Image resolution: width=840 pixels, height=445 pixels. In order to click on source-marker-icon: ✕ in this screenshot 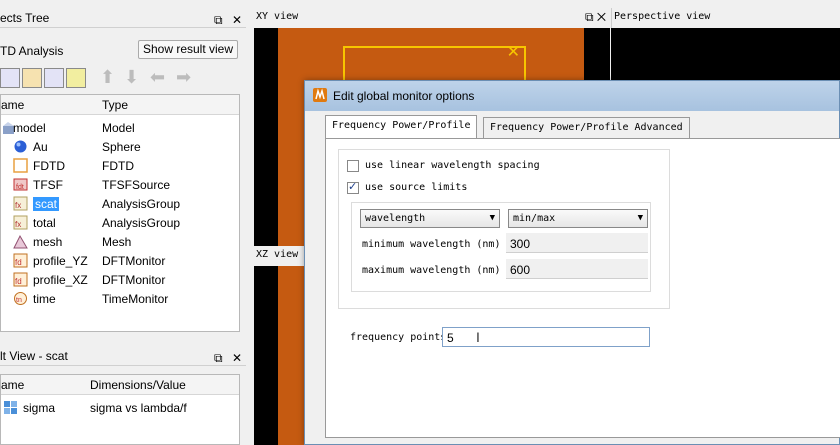, I will do `click(513, 52)`.